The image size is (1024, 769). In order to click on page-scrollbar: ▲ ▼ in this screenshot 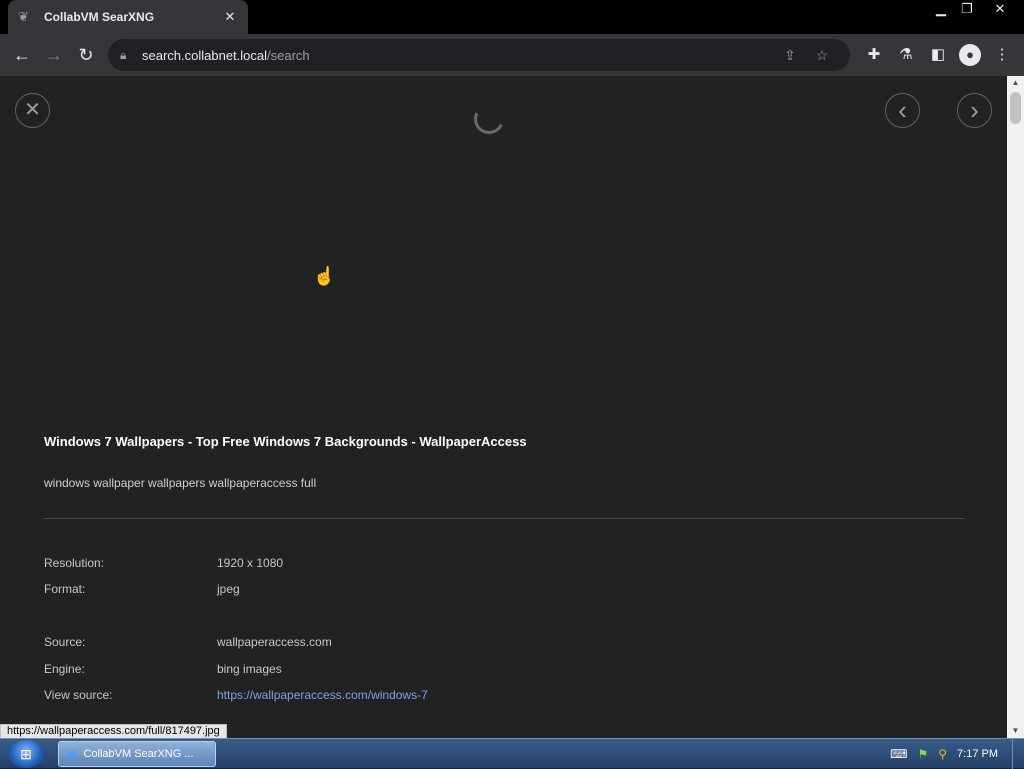, I will do `click(1015, 407)`.